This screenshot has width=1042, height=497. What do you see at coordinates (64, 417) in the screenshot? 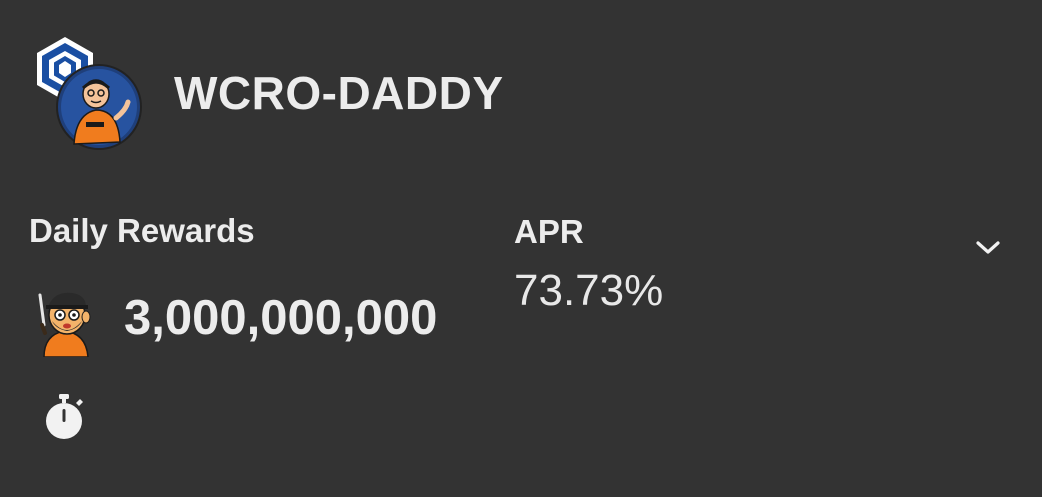
I see `stopwatch-icon` at bounding box center [64, 417].